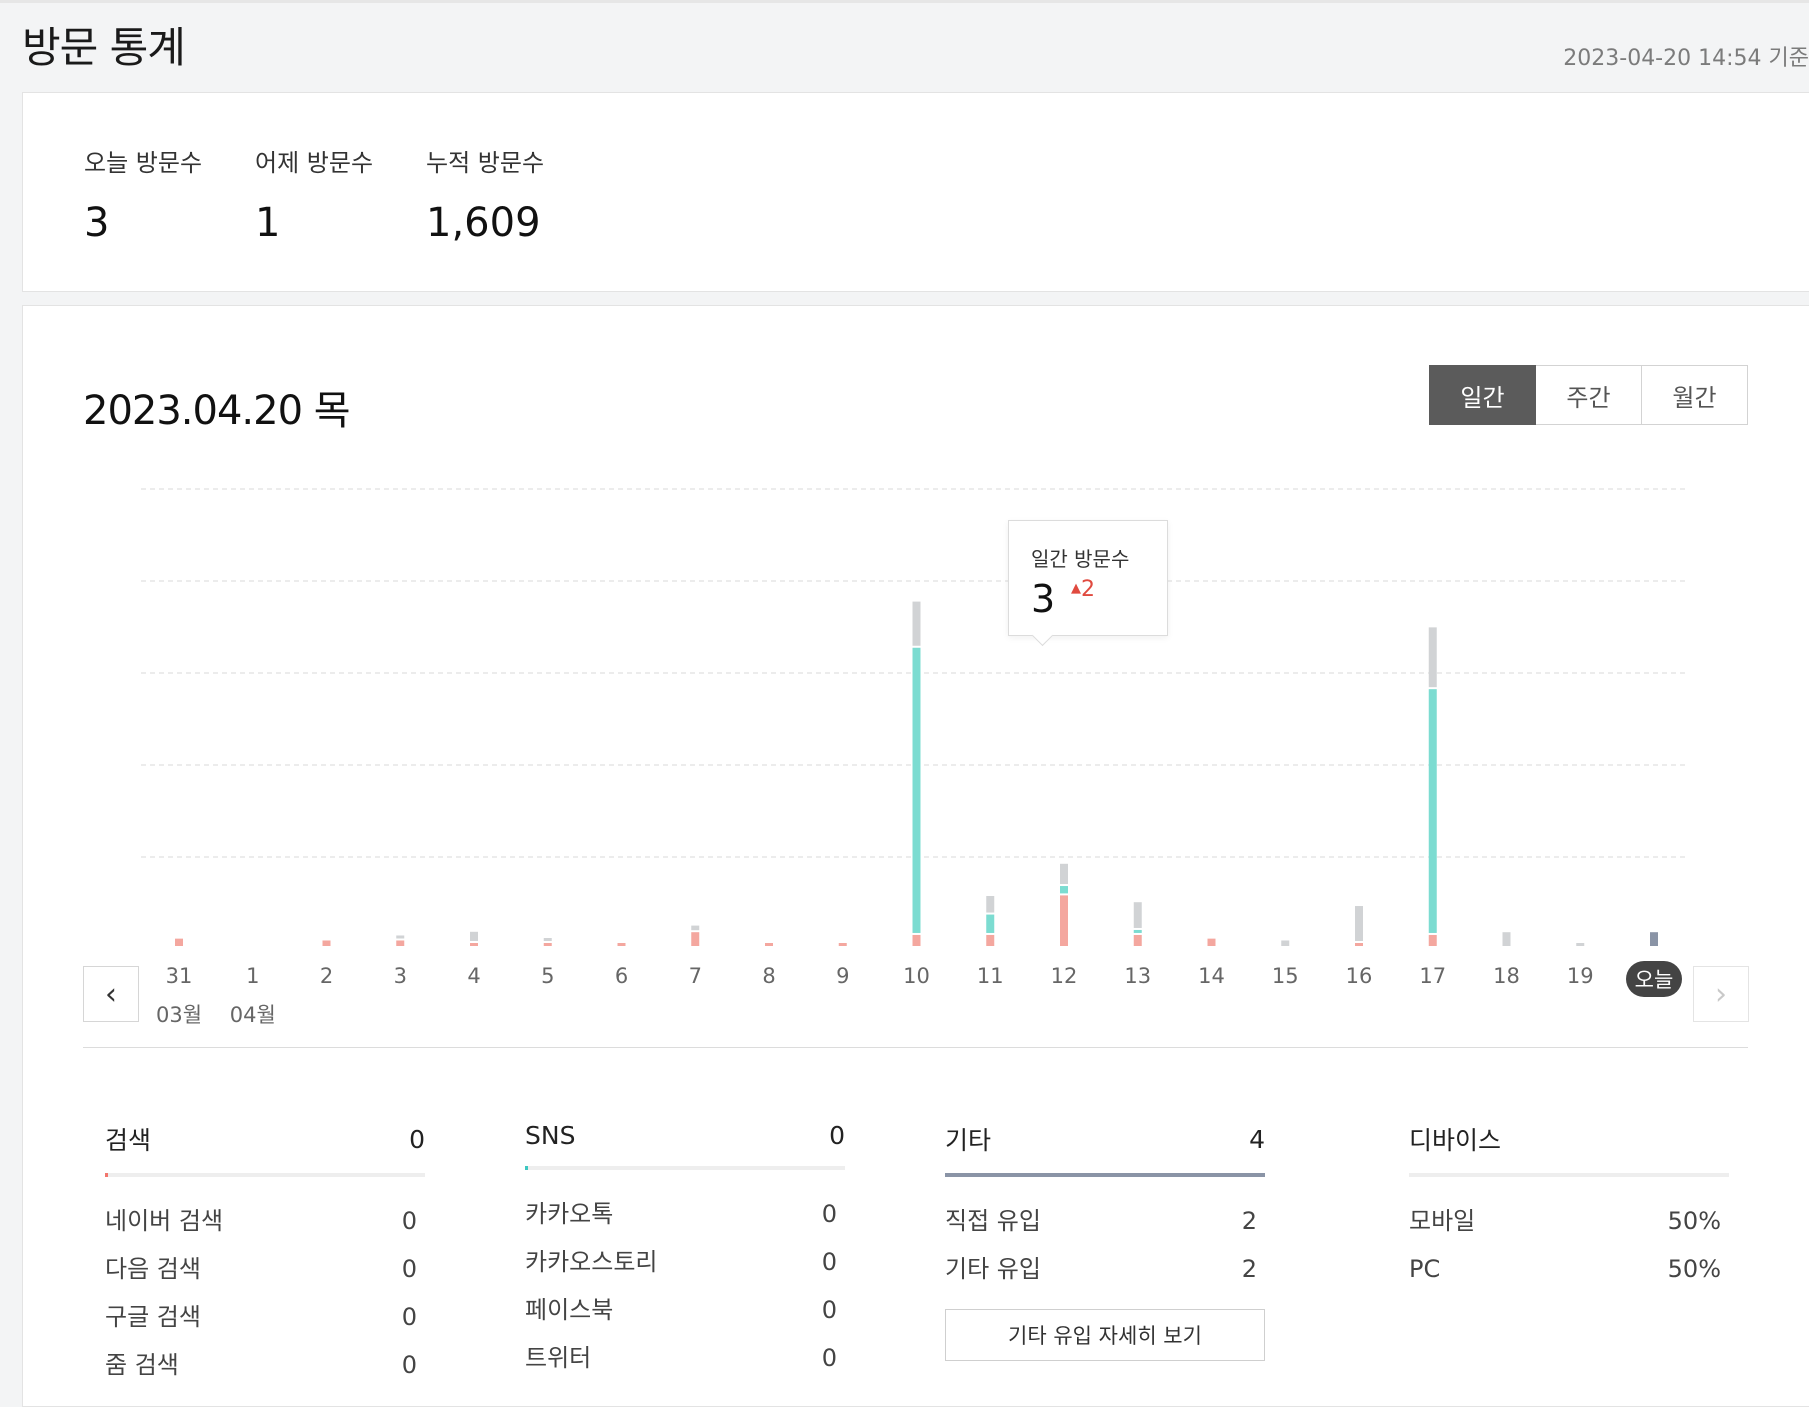  Describe the element at coordinates (1721, 994) in the screenshot. I see `next-period-button: ›` at that location.